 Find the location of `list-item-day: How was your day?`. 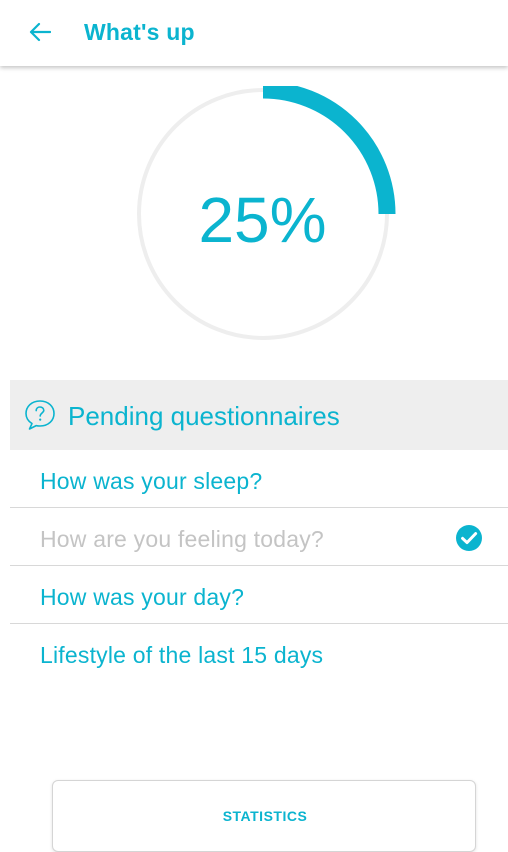

list-item-day: How was your day? is located at coordinates (254, 595).